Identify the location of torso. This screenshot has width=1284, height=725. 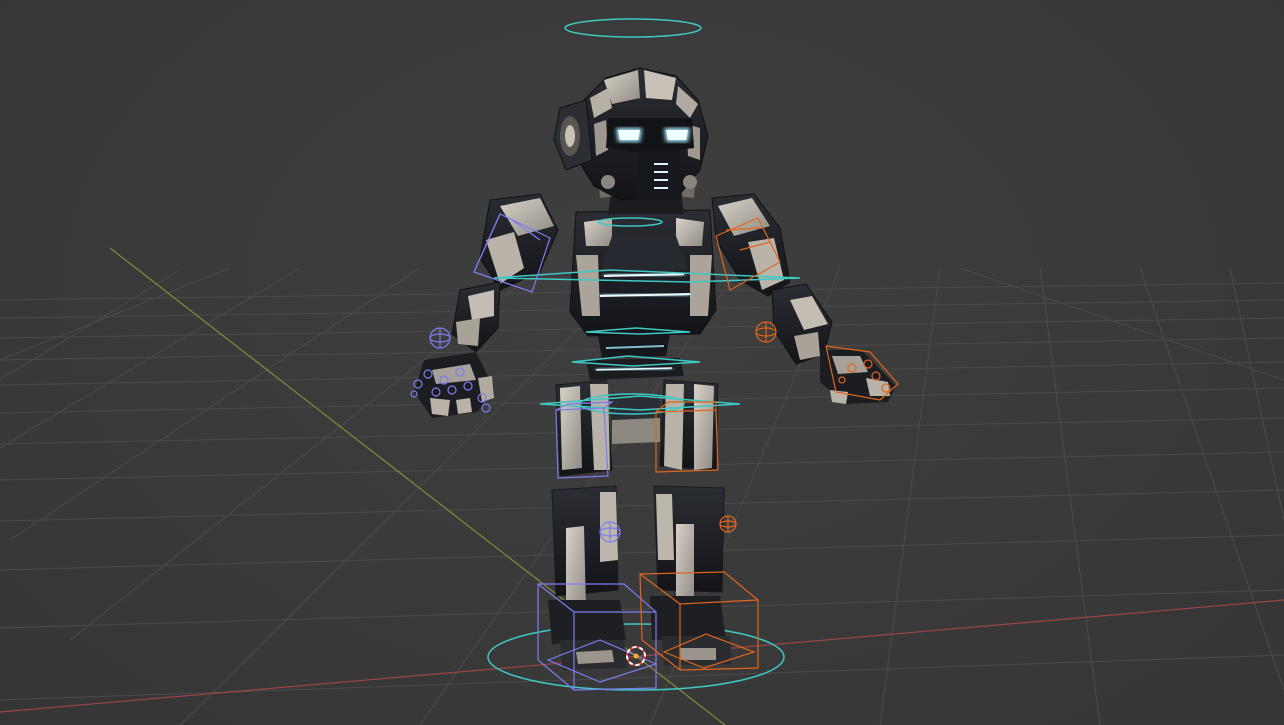
(643, 283).